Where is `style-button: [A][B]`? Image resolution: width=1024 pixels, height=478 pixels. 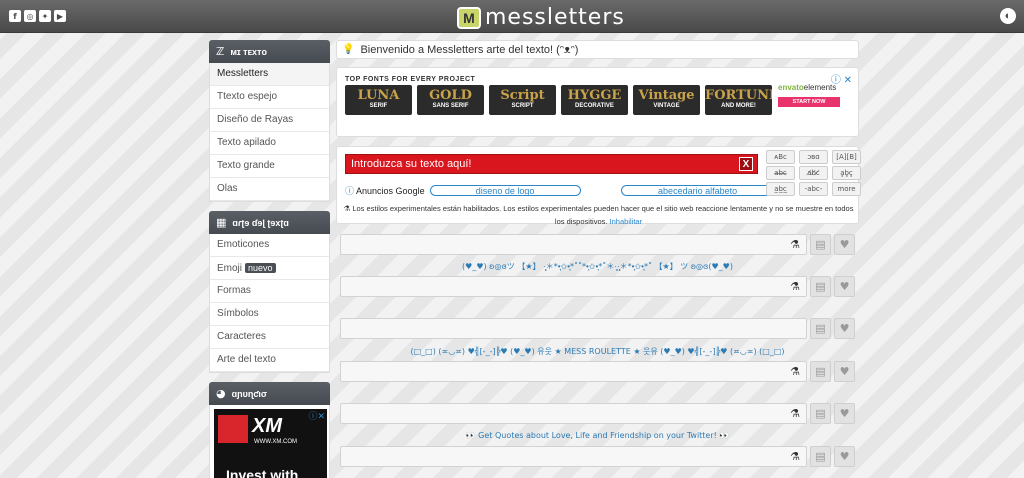 style-button: [A][B] is located at coordinates (846, 157).